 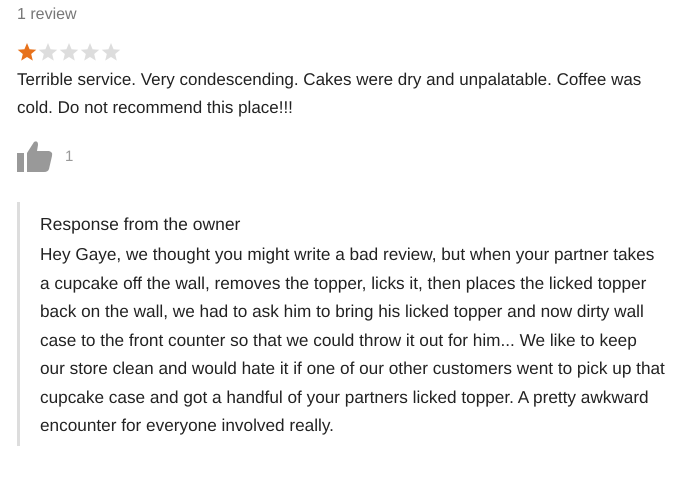 I want to click on thumbs-up-icon, so click(x=35, y=156).